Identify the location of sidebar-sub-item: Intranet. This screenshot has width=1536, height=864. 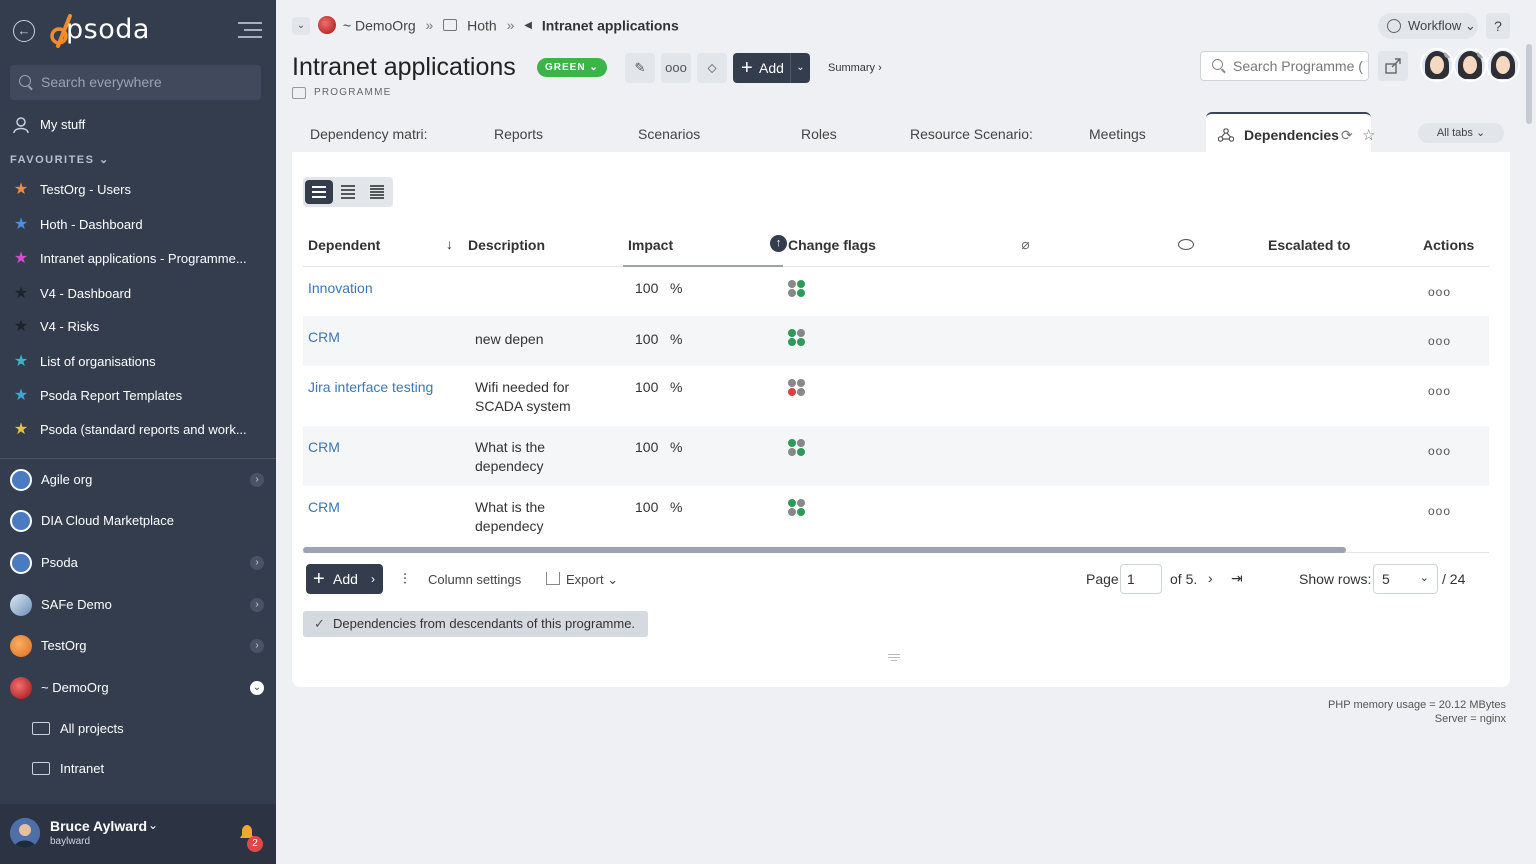
(138, 769).